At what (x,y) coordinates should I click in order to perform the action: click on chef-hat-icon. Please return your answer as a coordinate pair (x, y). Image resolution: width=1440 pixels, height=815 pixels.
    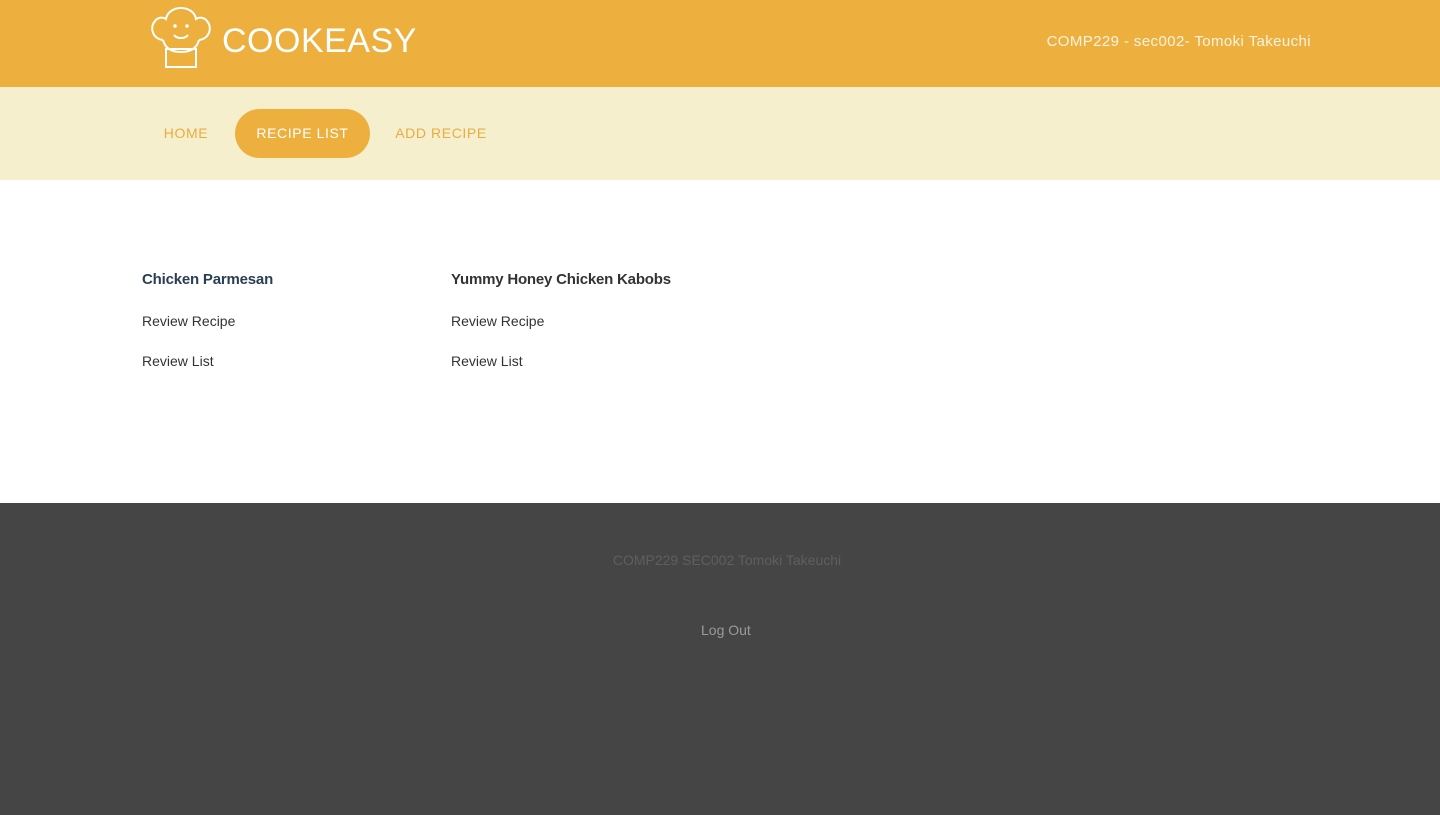
    Looking at the image, I should click on (181, 38).